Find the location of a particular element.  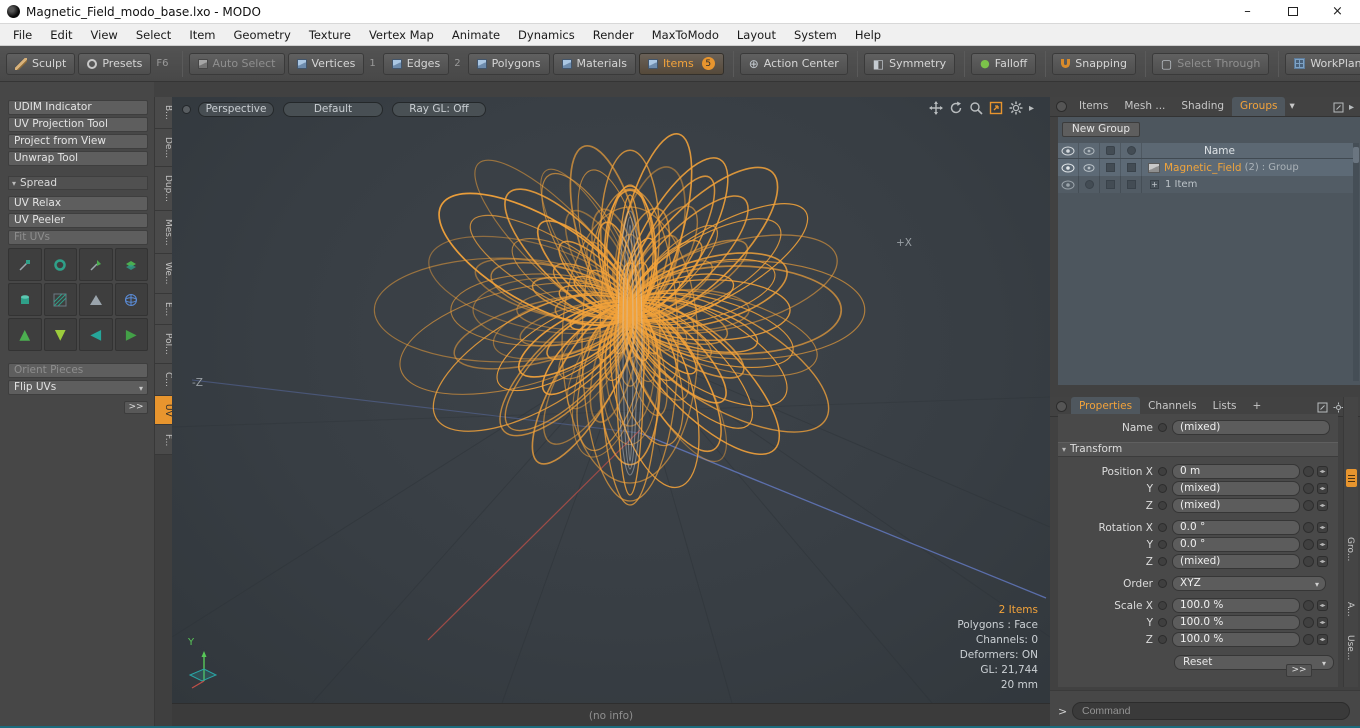

value-field: 0.0 ° is located at coordinates (1236, 527).